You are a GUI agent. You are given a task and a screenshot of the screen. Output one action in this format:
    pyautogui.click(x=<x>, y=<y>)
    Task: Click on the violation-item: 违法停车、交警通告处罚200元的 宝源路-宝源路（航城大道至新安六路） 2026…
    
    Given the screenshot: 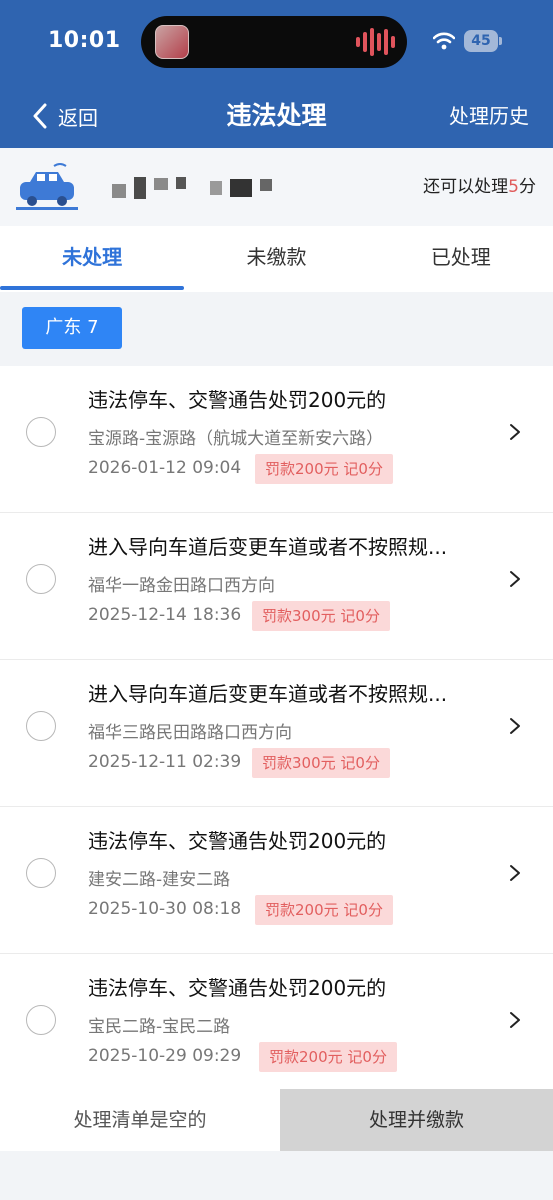 What is the action you would take?
    pyautogui.click(x=276, y=439)
    